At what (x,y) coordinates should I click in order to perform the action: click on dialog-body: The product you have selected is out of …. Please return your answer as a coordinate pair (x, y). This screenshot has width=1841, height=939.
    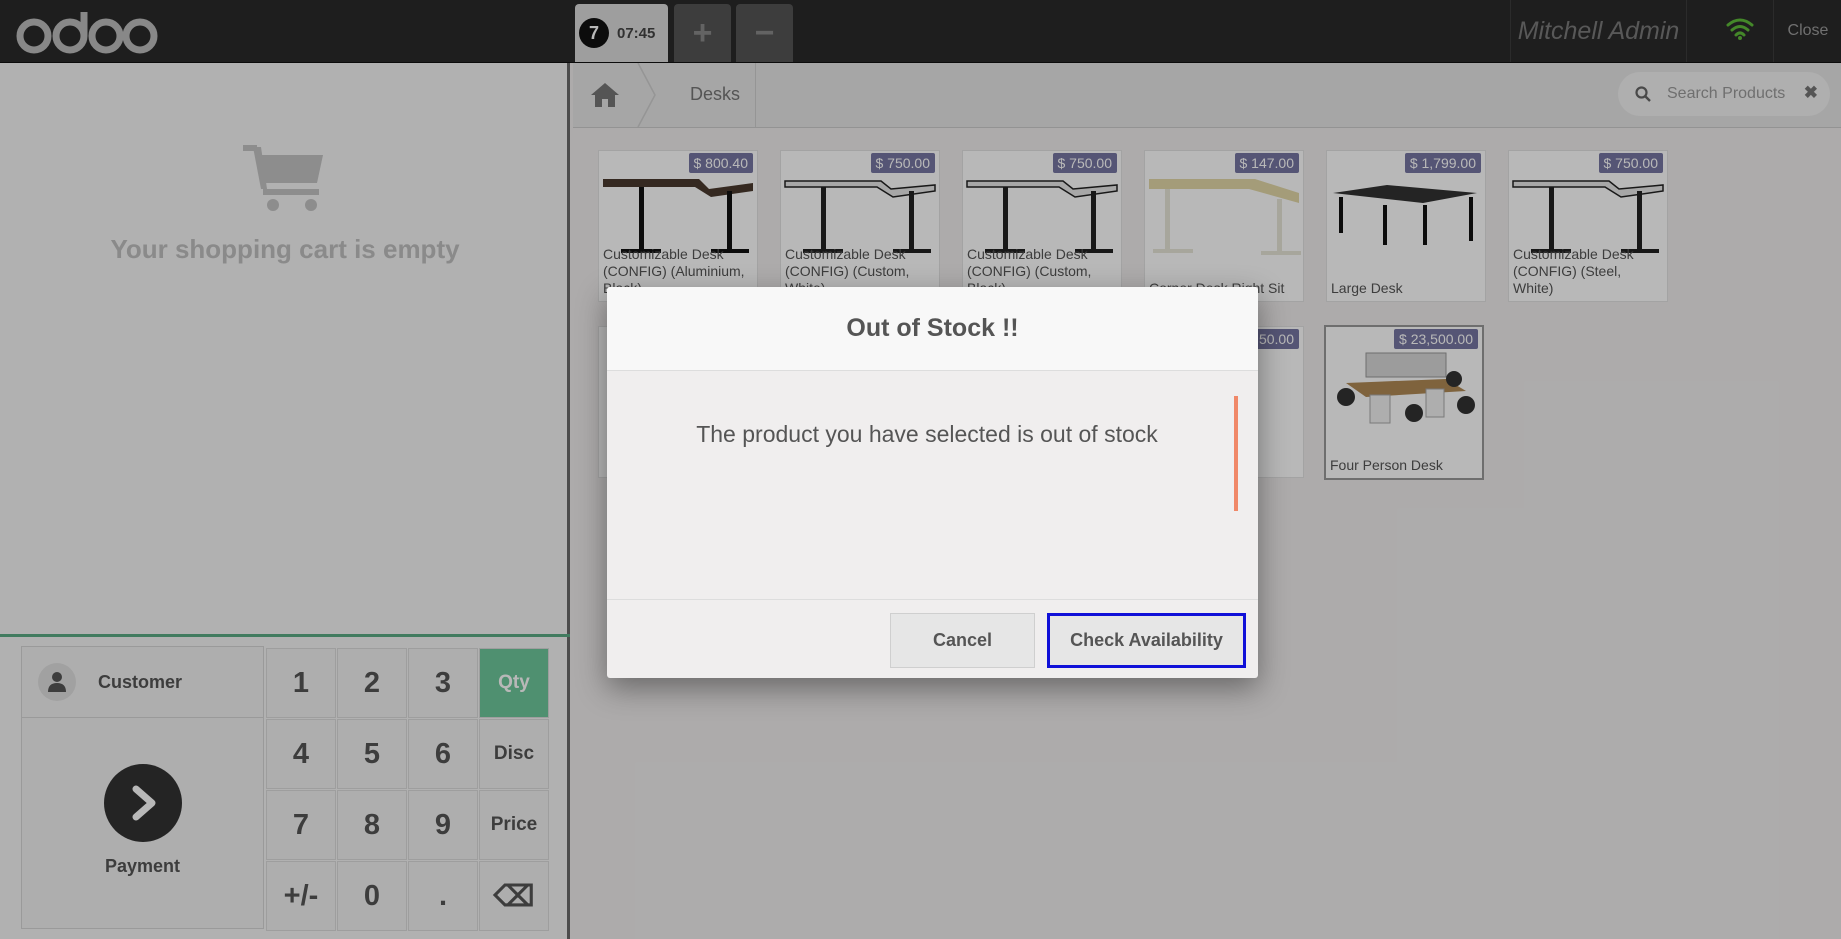
    Looking at the image, I should click on (932, 485).